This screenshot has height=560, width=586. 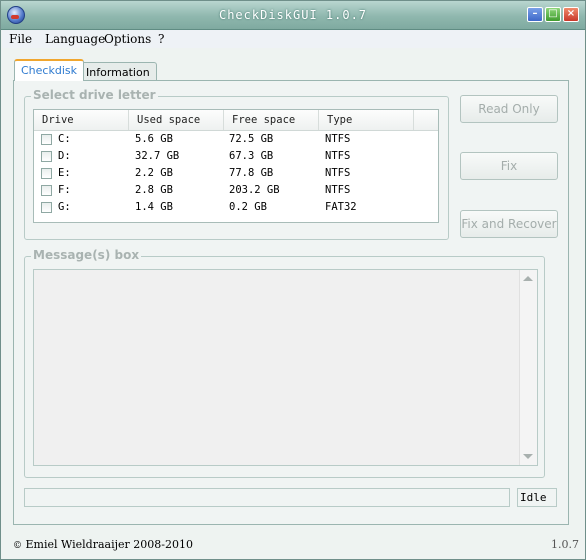 I want to click on free-space: 77.8 GB, so click(x=251, y=173).